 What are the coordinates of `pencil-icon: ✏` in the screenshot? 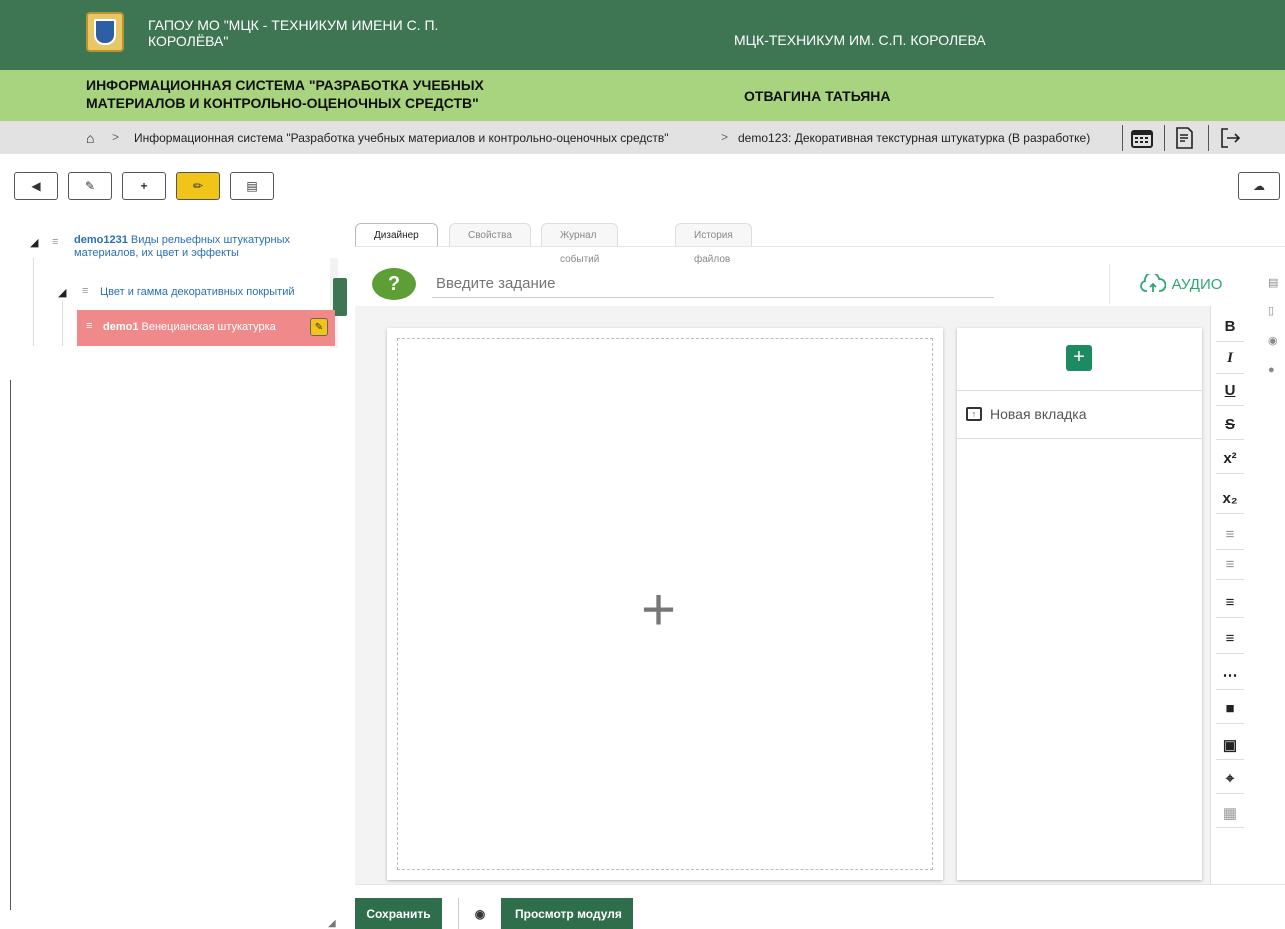 It's located at (198, 186).